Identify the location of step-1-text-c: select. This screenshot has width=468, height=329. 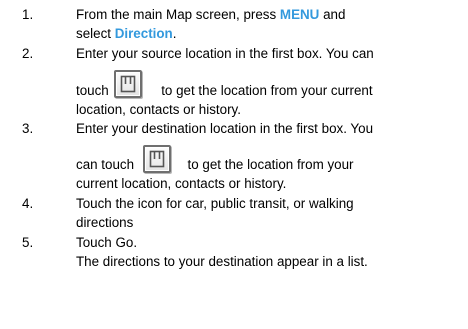
(95, 33).